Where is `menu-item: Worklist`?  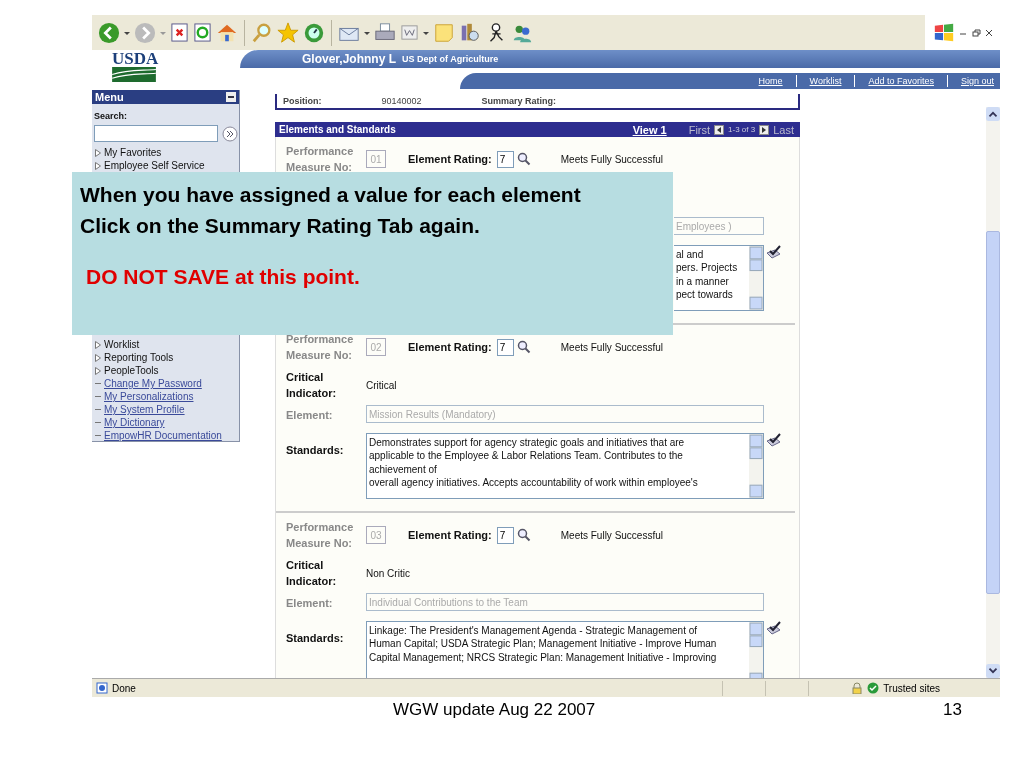 menu-item: Worklist is located at coordinates (122, 344).